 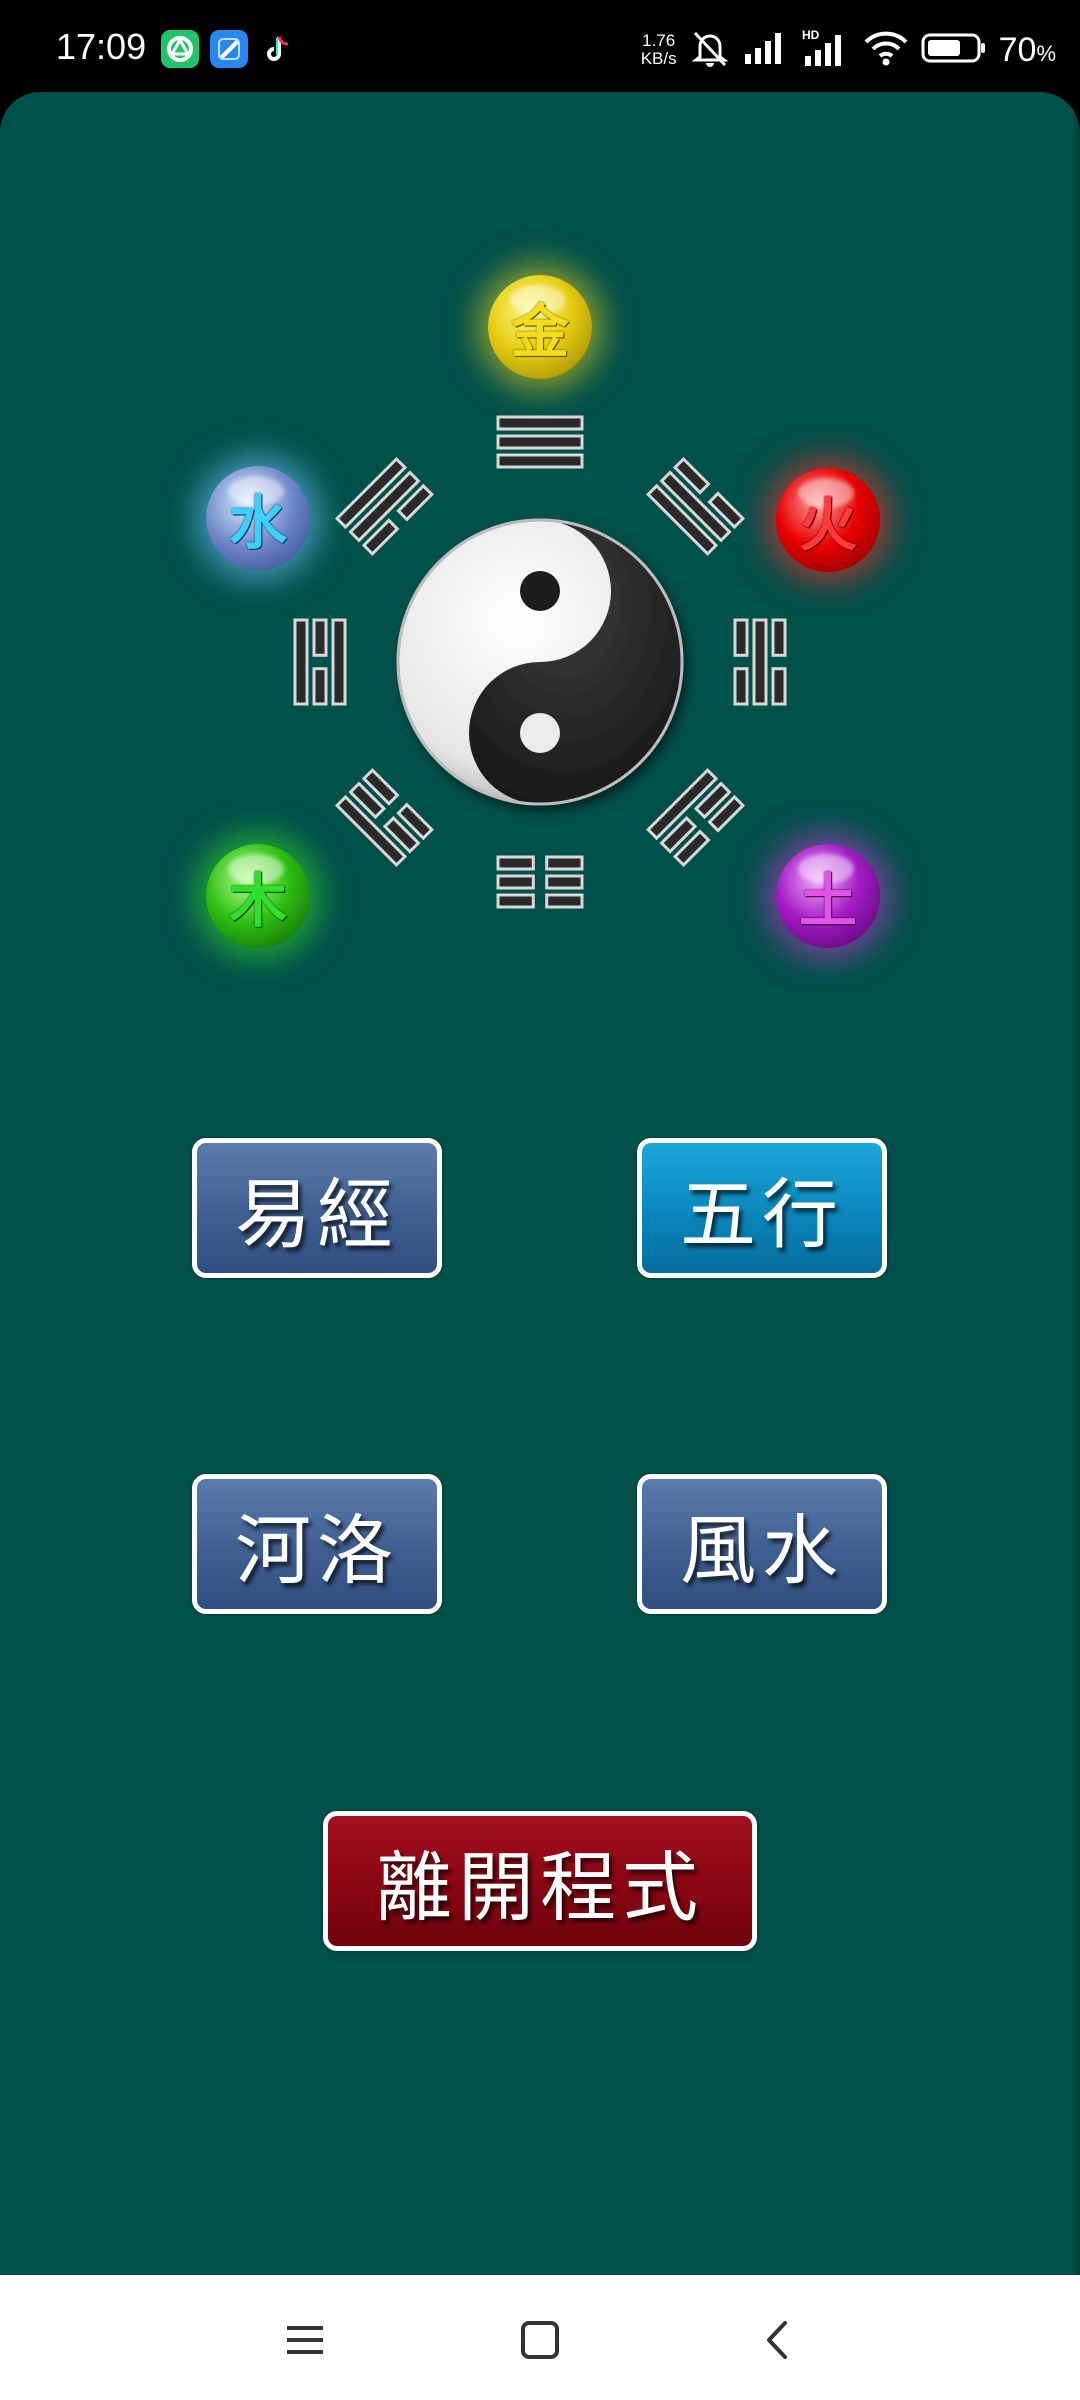 I want to click on network-speed: 1.76 KB/s, so click(x=659, y=50).